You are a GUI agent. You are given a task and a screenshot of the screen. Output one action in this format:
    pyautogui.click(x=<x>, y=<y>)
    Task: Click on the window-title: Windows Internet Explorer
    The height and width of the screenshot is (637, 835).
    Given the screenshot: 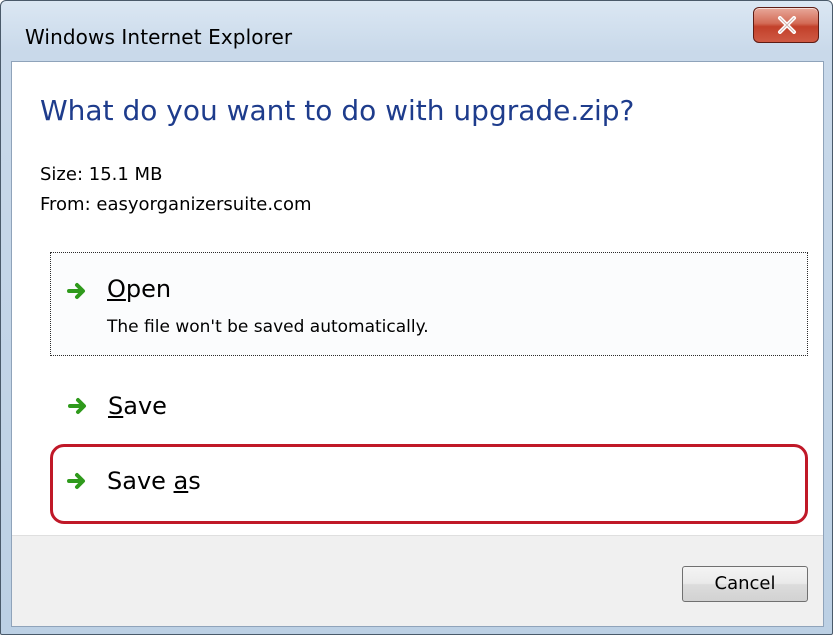 What is the action you would take?
    pyautogui.click(x=159, y=37)
    